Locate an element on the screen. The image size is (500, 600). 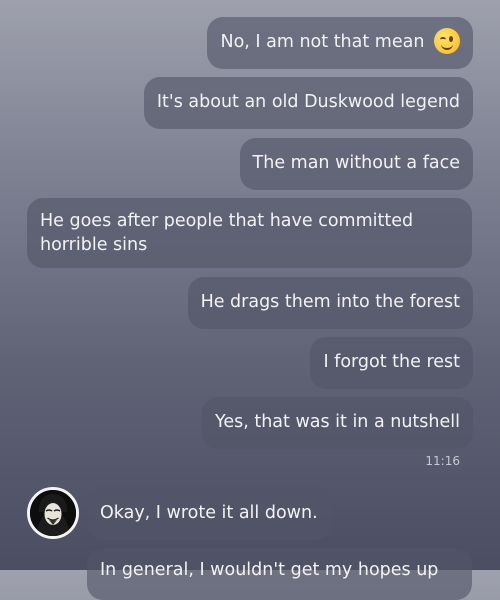
message-timestamp: 11:16 is located at coordinates (442, 461).